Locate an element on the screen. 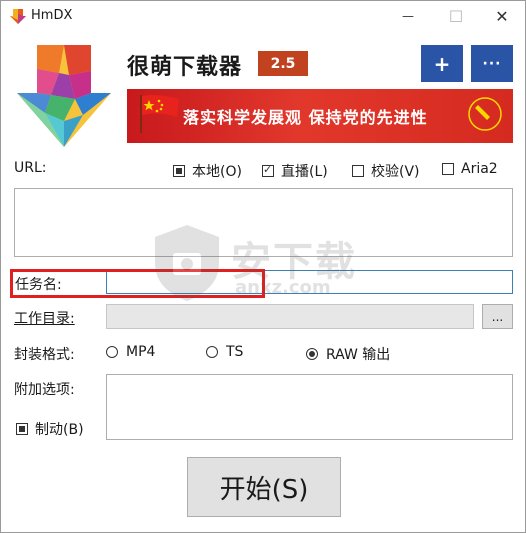  close-icon: ✕ is located at coordinates (502, 16).